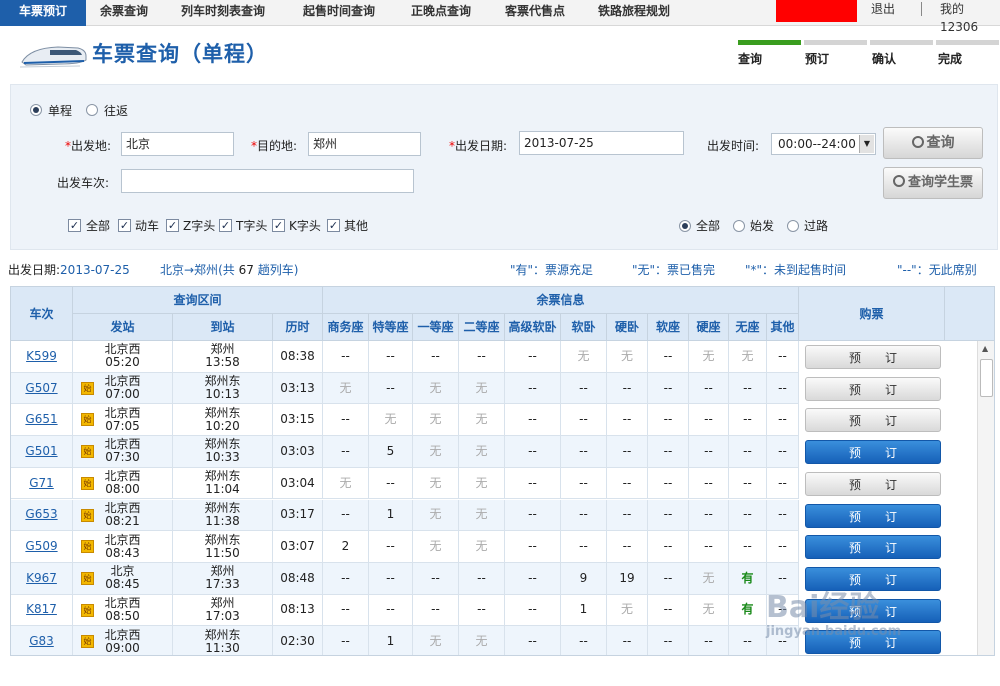  What do you see at coordinates (816, 226) in the screenshot?
I see `station-passing-label: 过路` at bounding box center [816, 226].